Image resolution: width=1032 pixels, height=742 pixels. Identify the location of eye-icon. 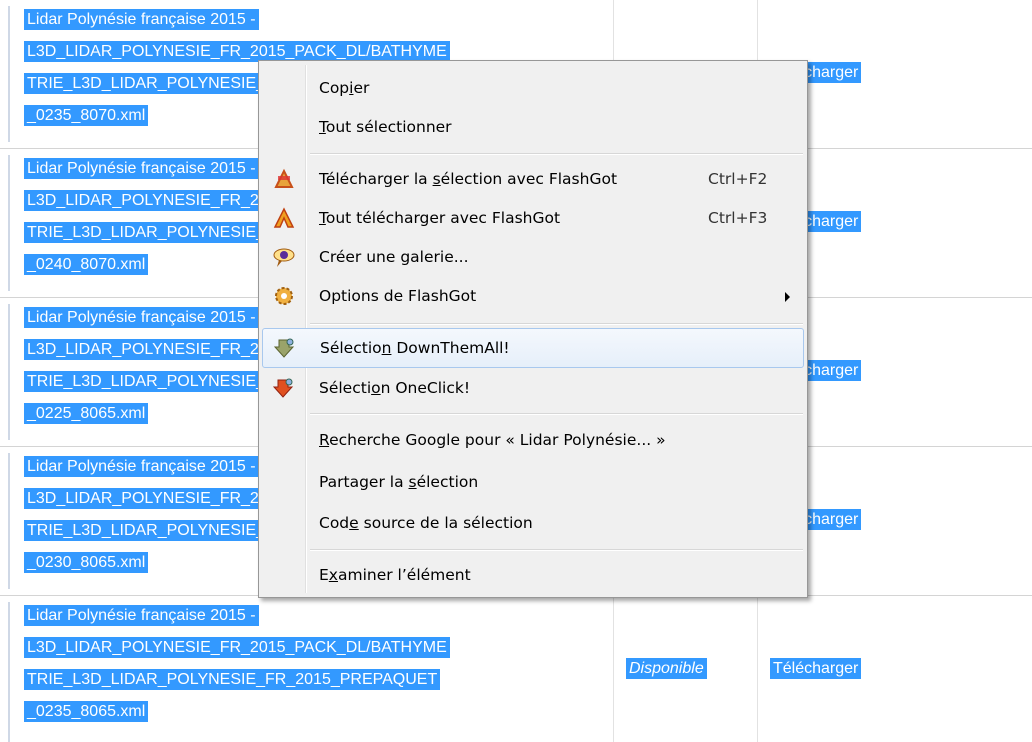
(284, 257).